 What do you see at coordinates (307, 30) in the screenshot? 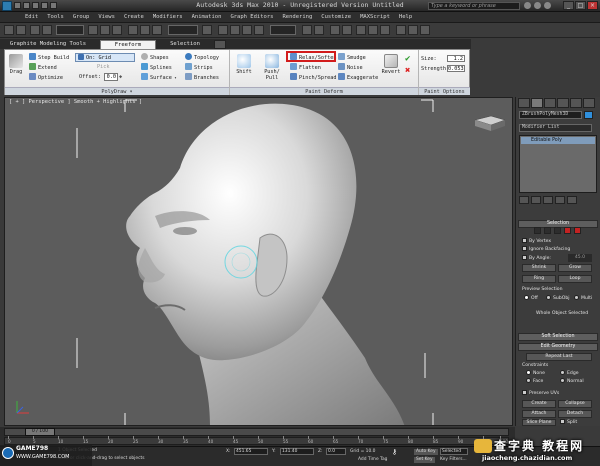
I see `mirror-icon` at bounding box center [307, 30].